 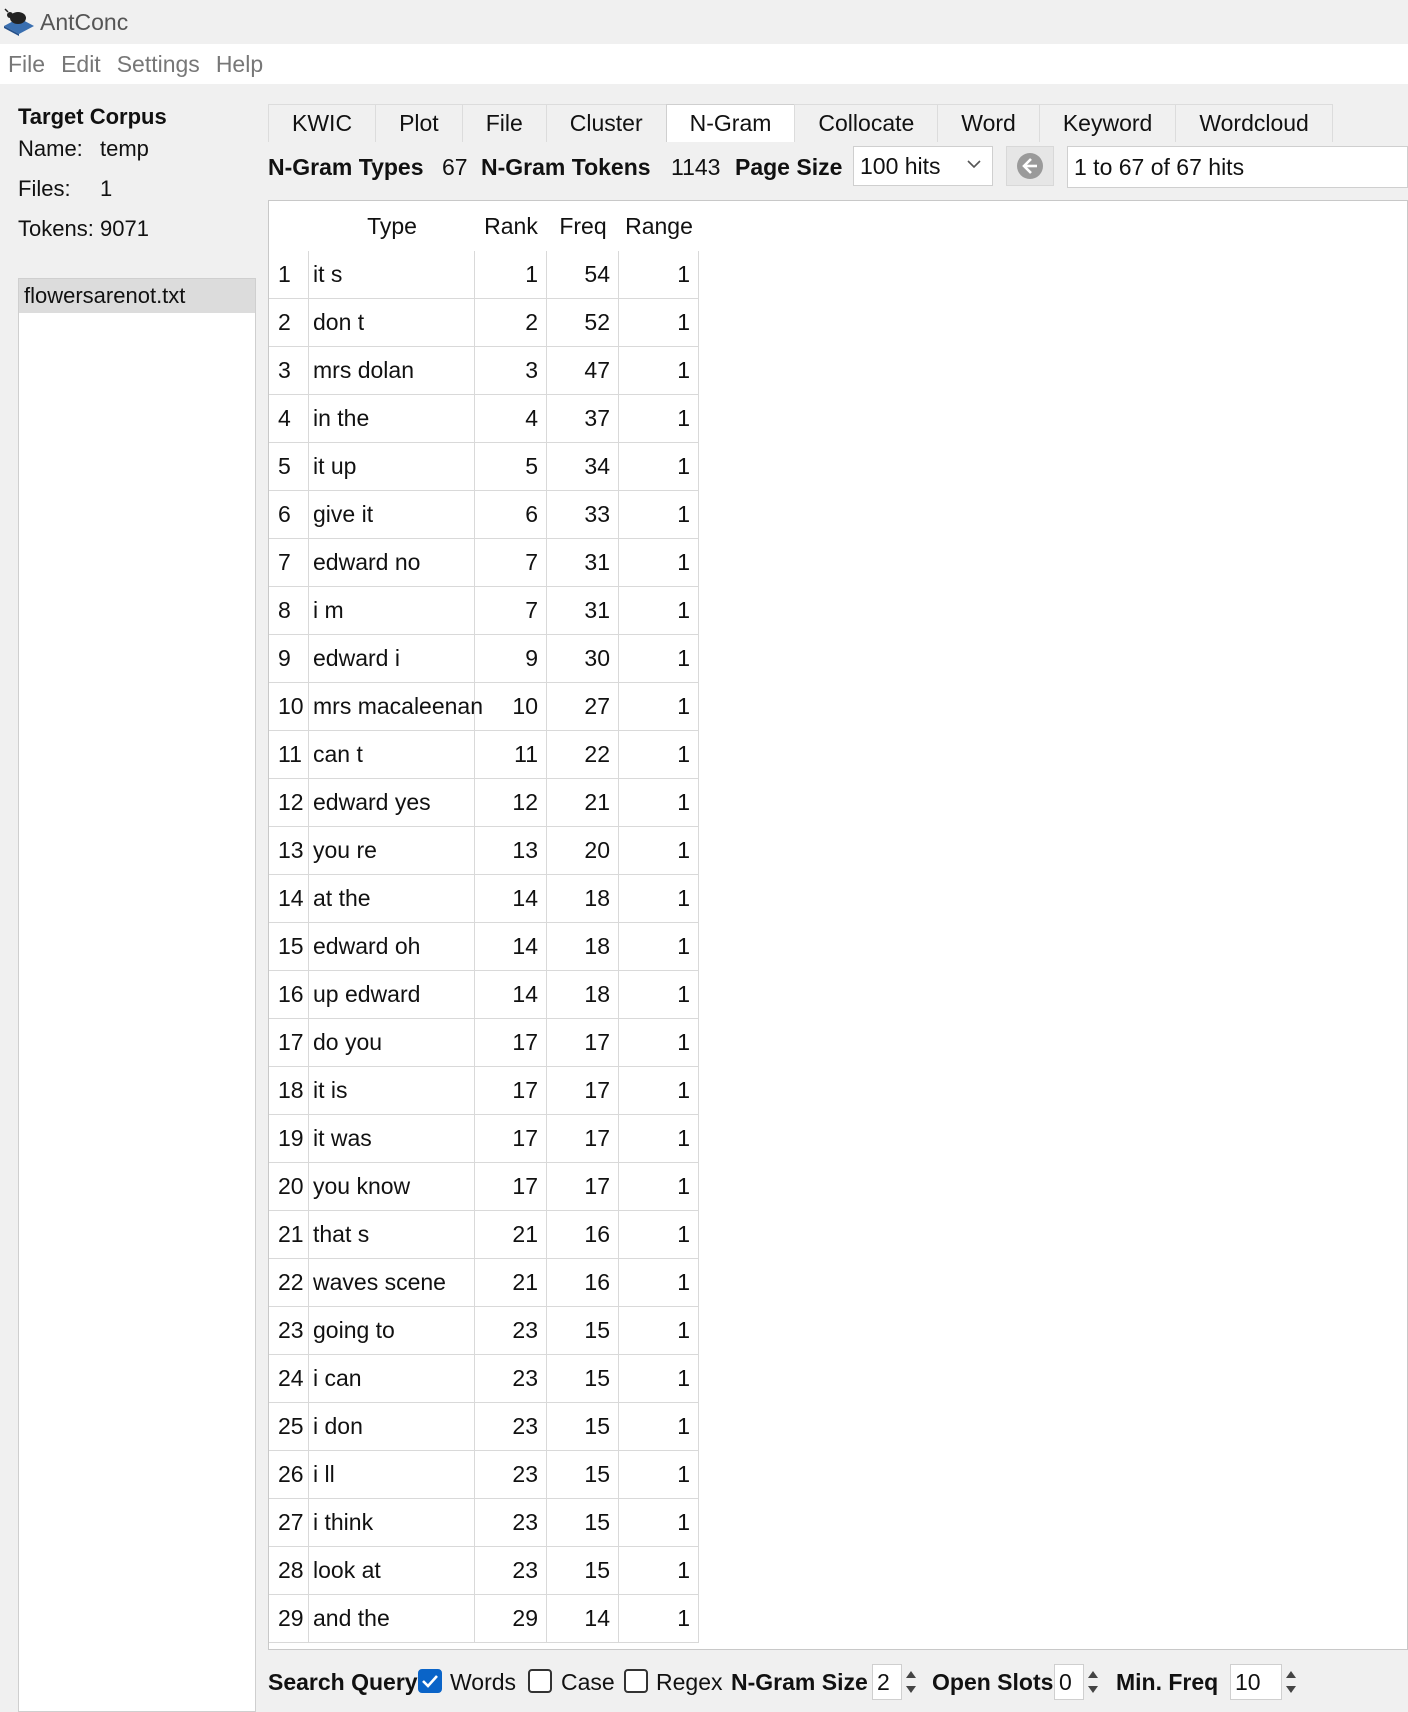 What do you see at coordinates (392, 371) in the screenshot?
I see `ngram-type-cell: mrs dolan` at bounding box center [392, 371].